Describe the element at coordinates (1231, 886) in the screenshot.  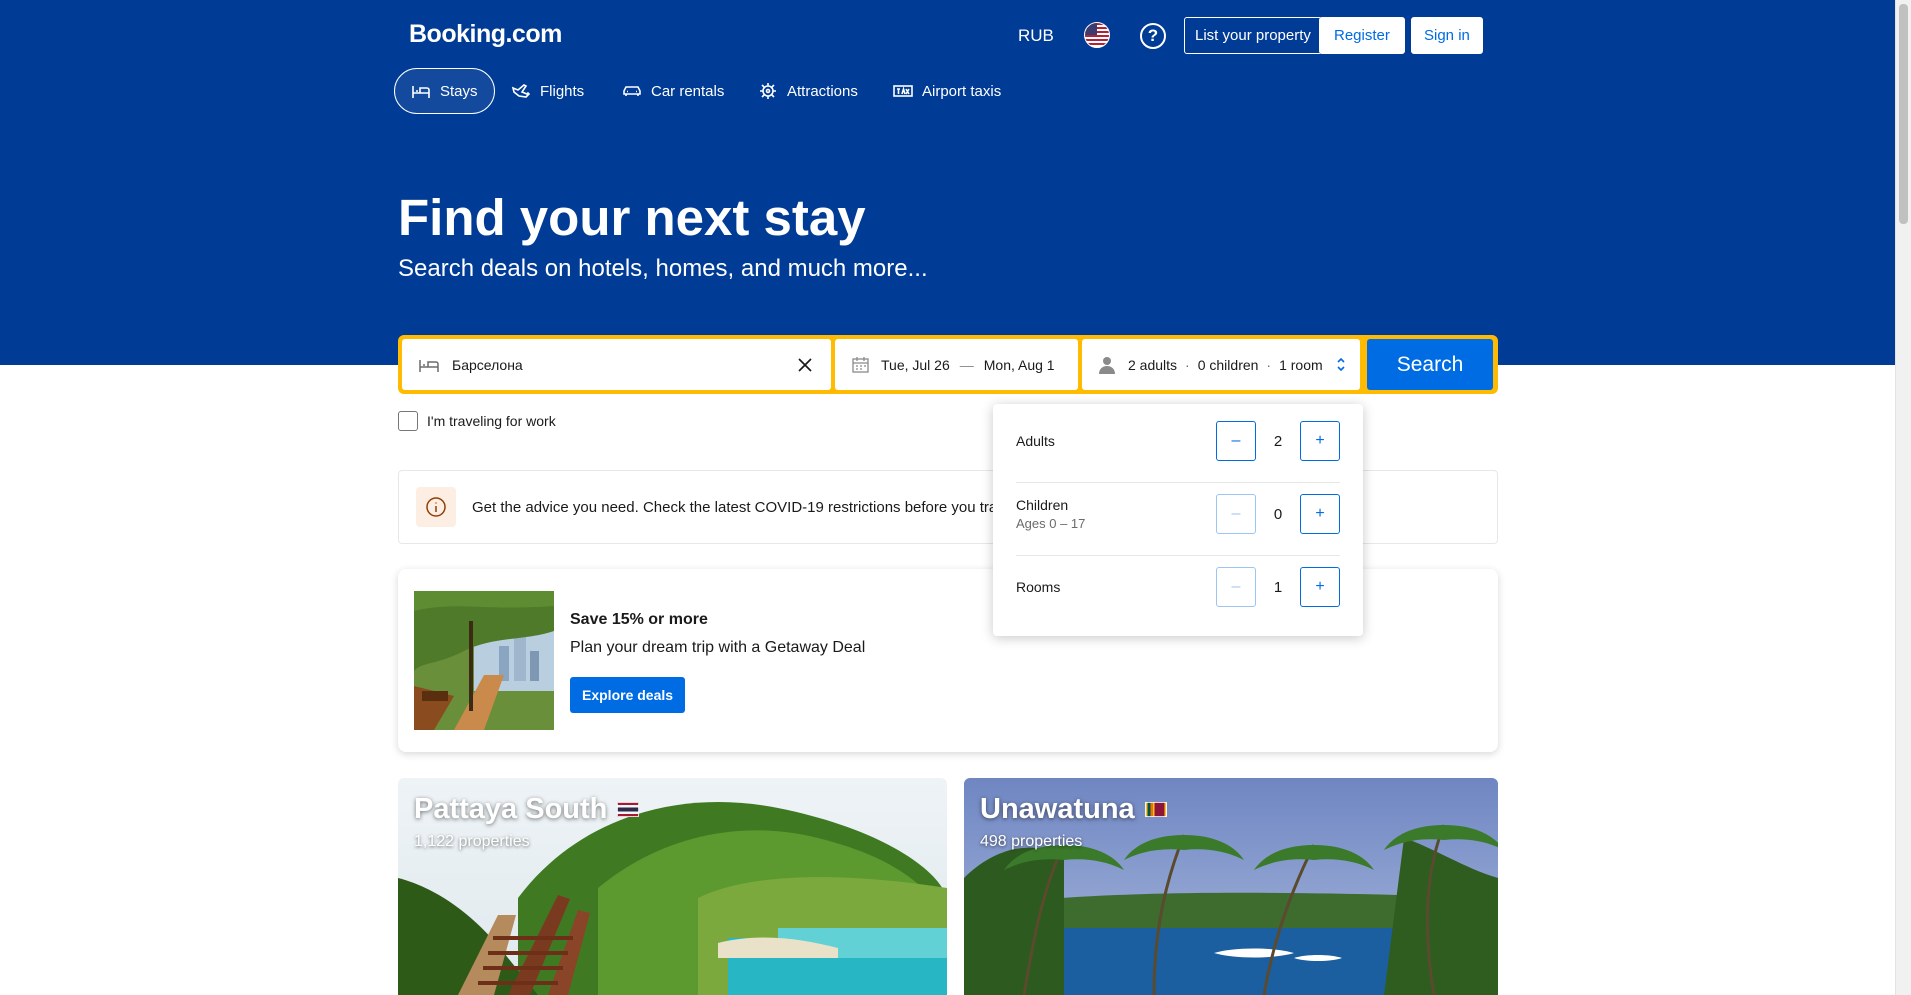
I see `destination-card-unawatuna: Unawatuna 498 properties` at that location.